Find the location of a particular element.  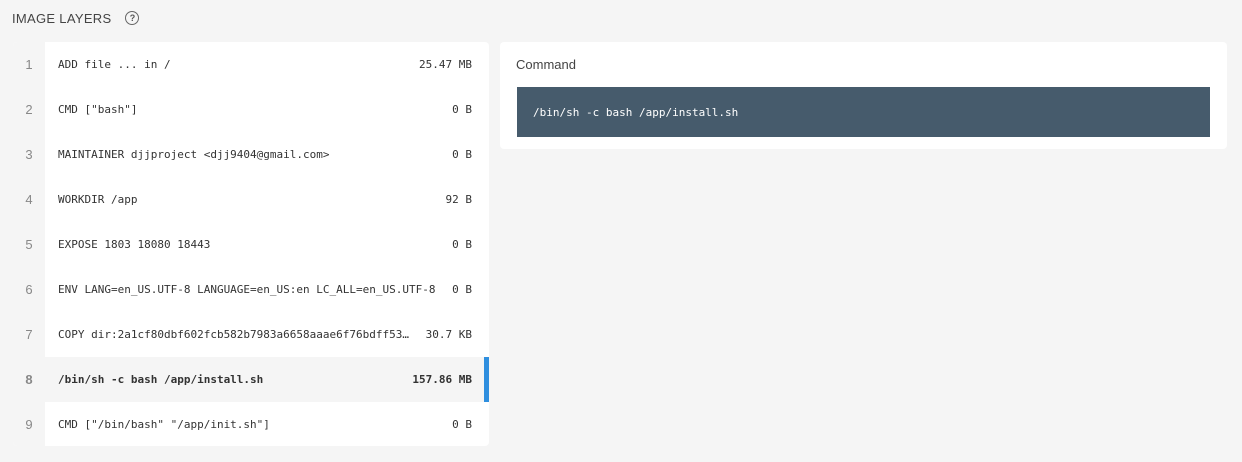

layer-index: 1 is located at coordinates (29, 64).